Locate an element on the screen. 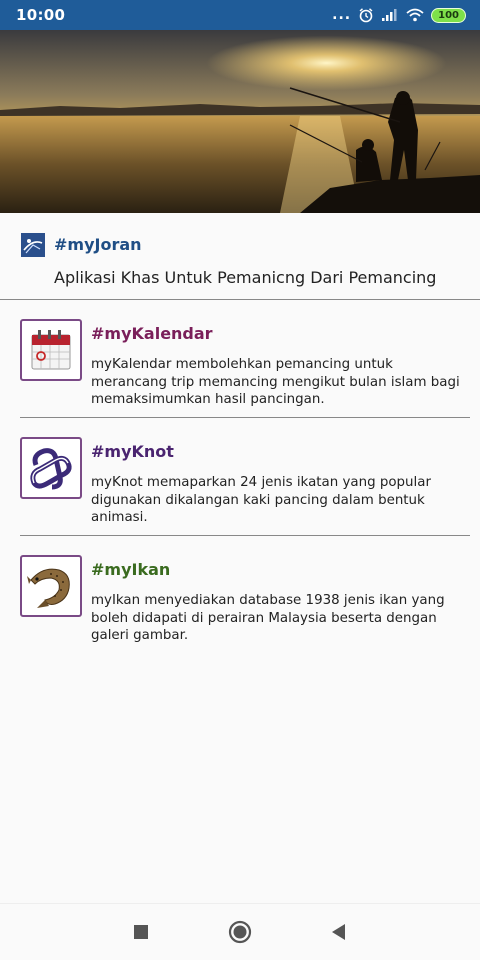 Image resolution: width=480 pixels, height=960 pixels. knot-icon is located at coordinates (51, 469).